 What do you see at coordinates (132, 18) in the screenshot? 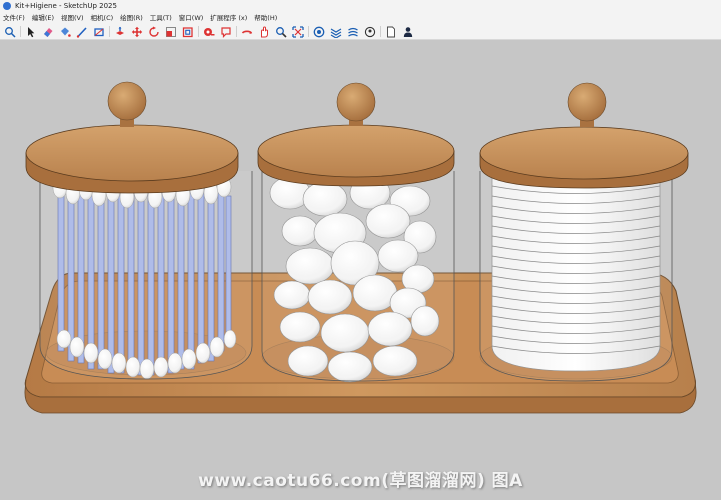
I see `menu-draw: 绘图(R)` at bounding box center [132, 18].